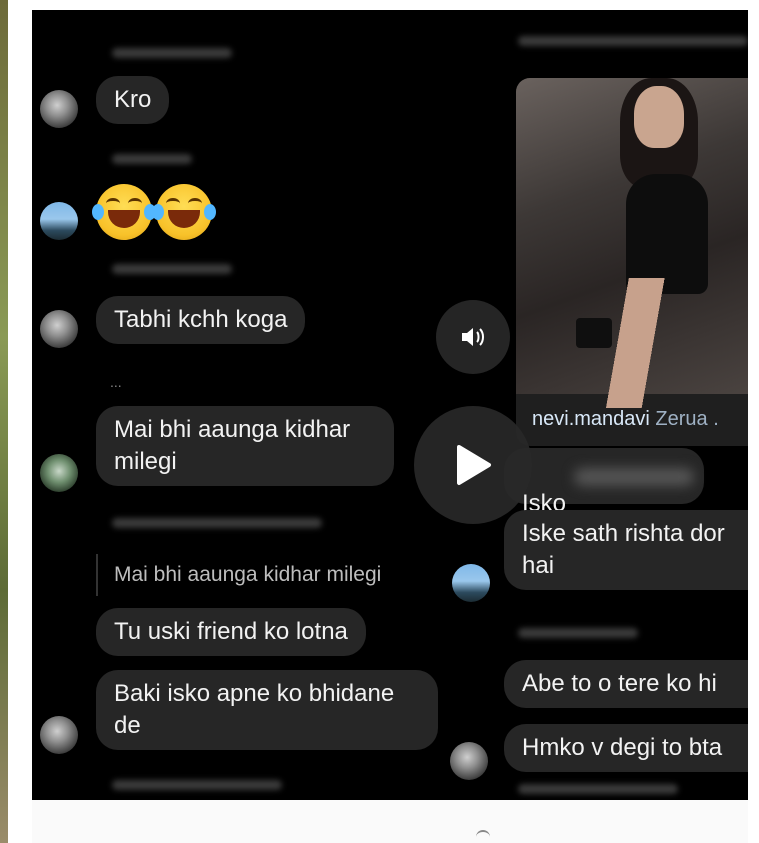 Image resolution: width=759 pixels, height=843 pixels. I want to click on volume-button, so click(473, 337).